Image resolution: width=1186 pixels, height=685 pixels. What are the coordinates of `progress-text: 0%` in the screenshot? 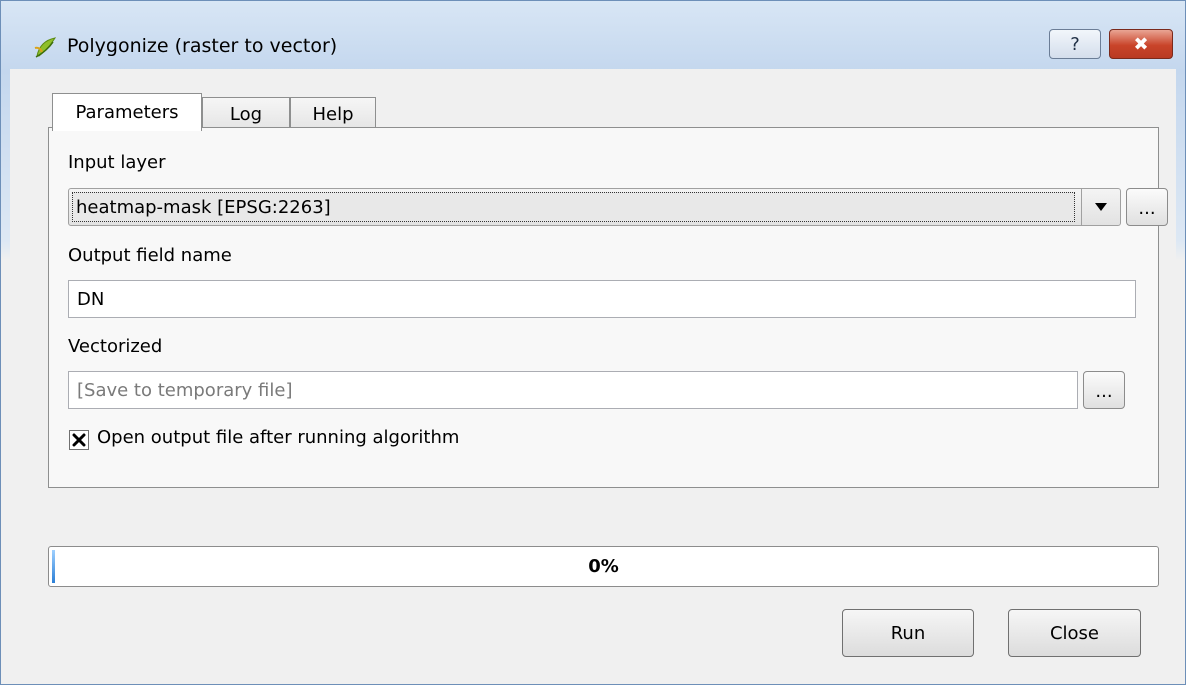 It's located at (603, 566).